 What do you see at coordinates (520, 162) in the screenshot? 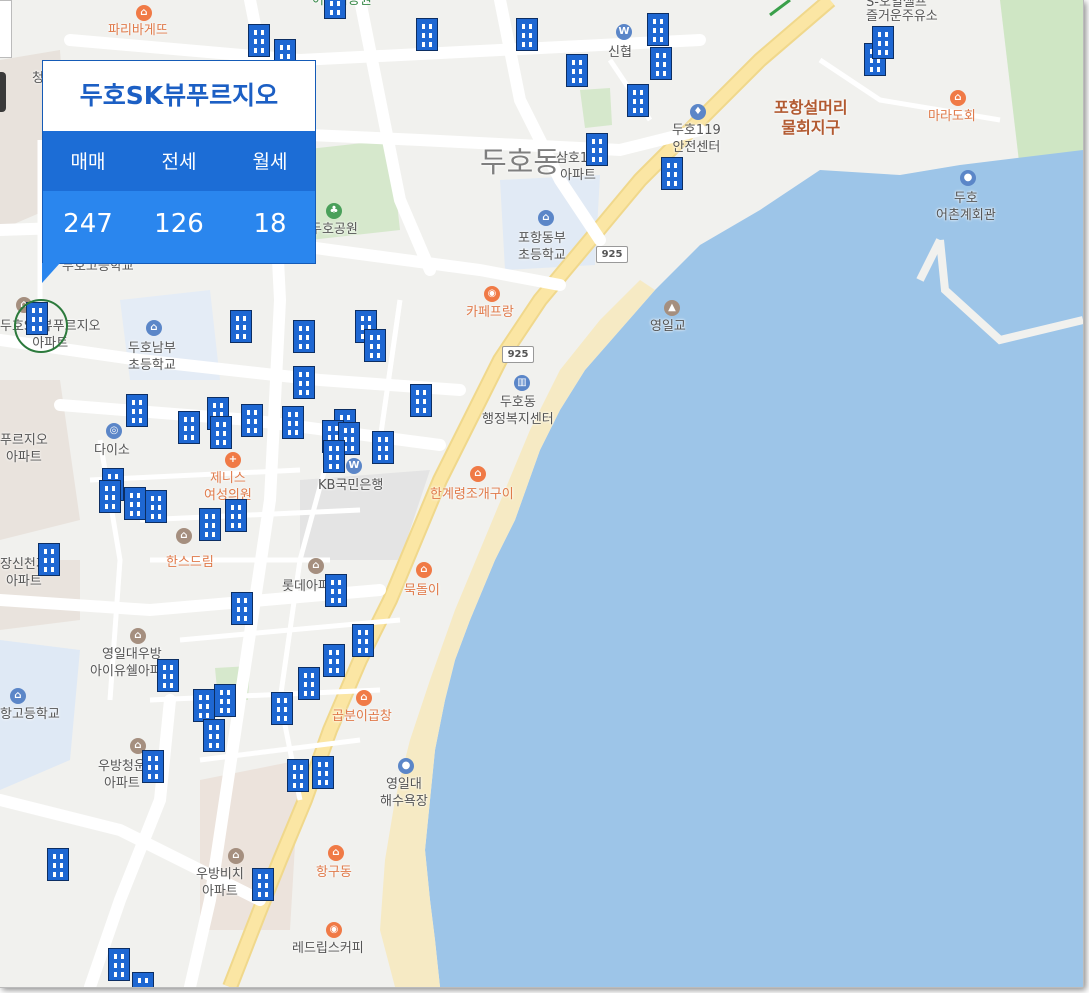
I see `area-label: 두호동` at bounding box center [520, 162].